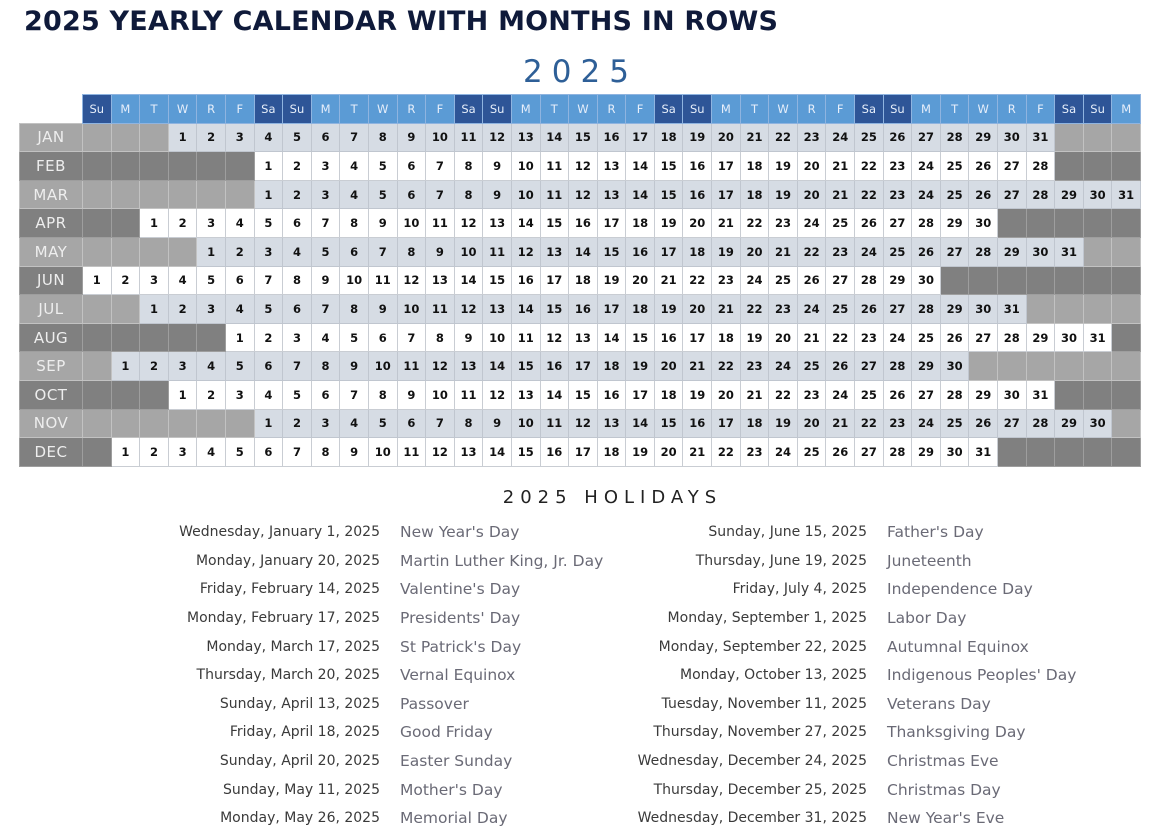 This screenshot has width=1161, height=838. I want to click on day-cell: 21, so click(726, 309).